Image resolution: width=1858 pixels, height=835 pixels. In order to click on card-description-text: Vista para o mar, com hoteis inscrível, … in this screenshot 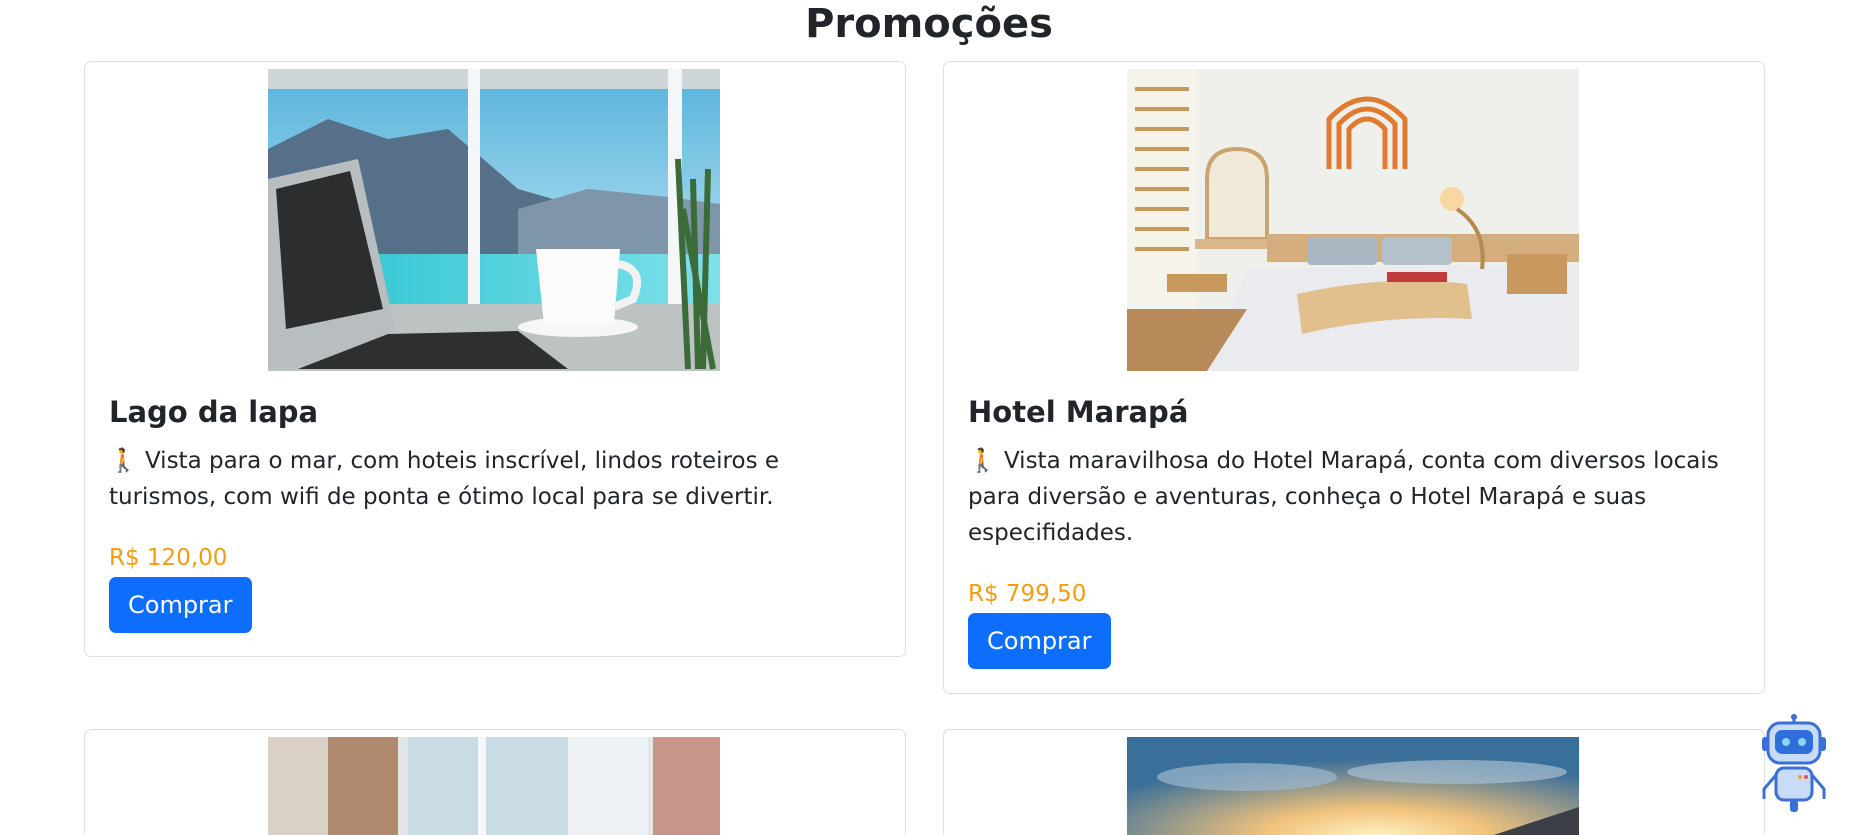, I will do `click(444, 479)`.